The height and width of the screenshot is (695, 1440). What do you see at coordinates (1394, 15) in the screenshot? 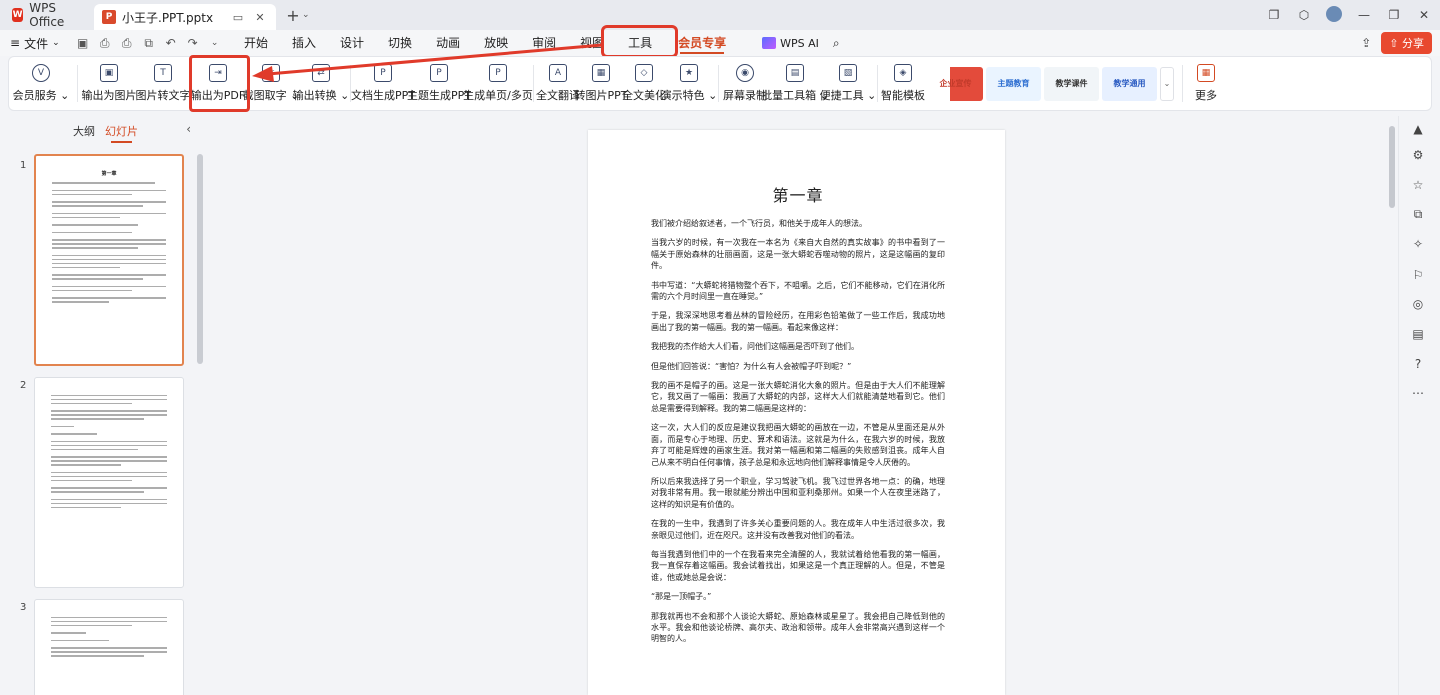
I see `maximize-icon: ❐` at bounding box center [1394, 15].